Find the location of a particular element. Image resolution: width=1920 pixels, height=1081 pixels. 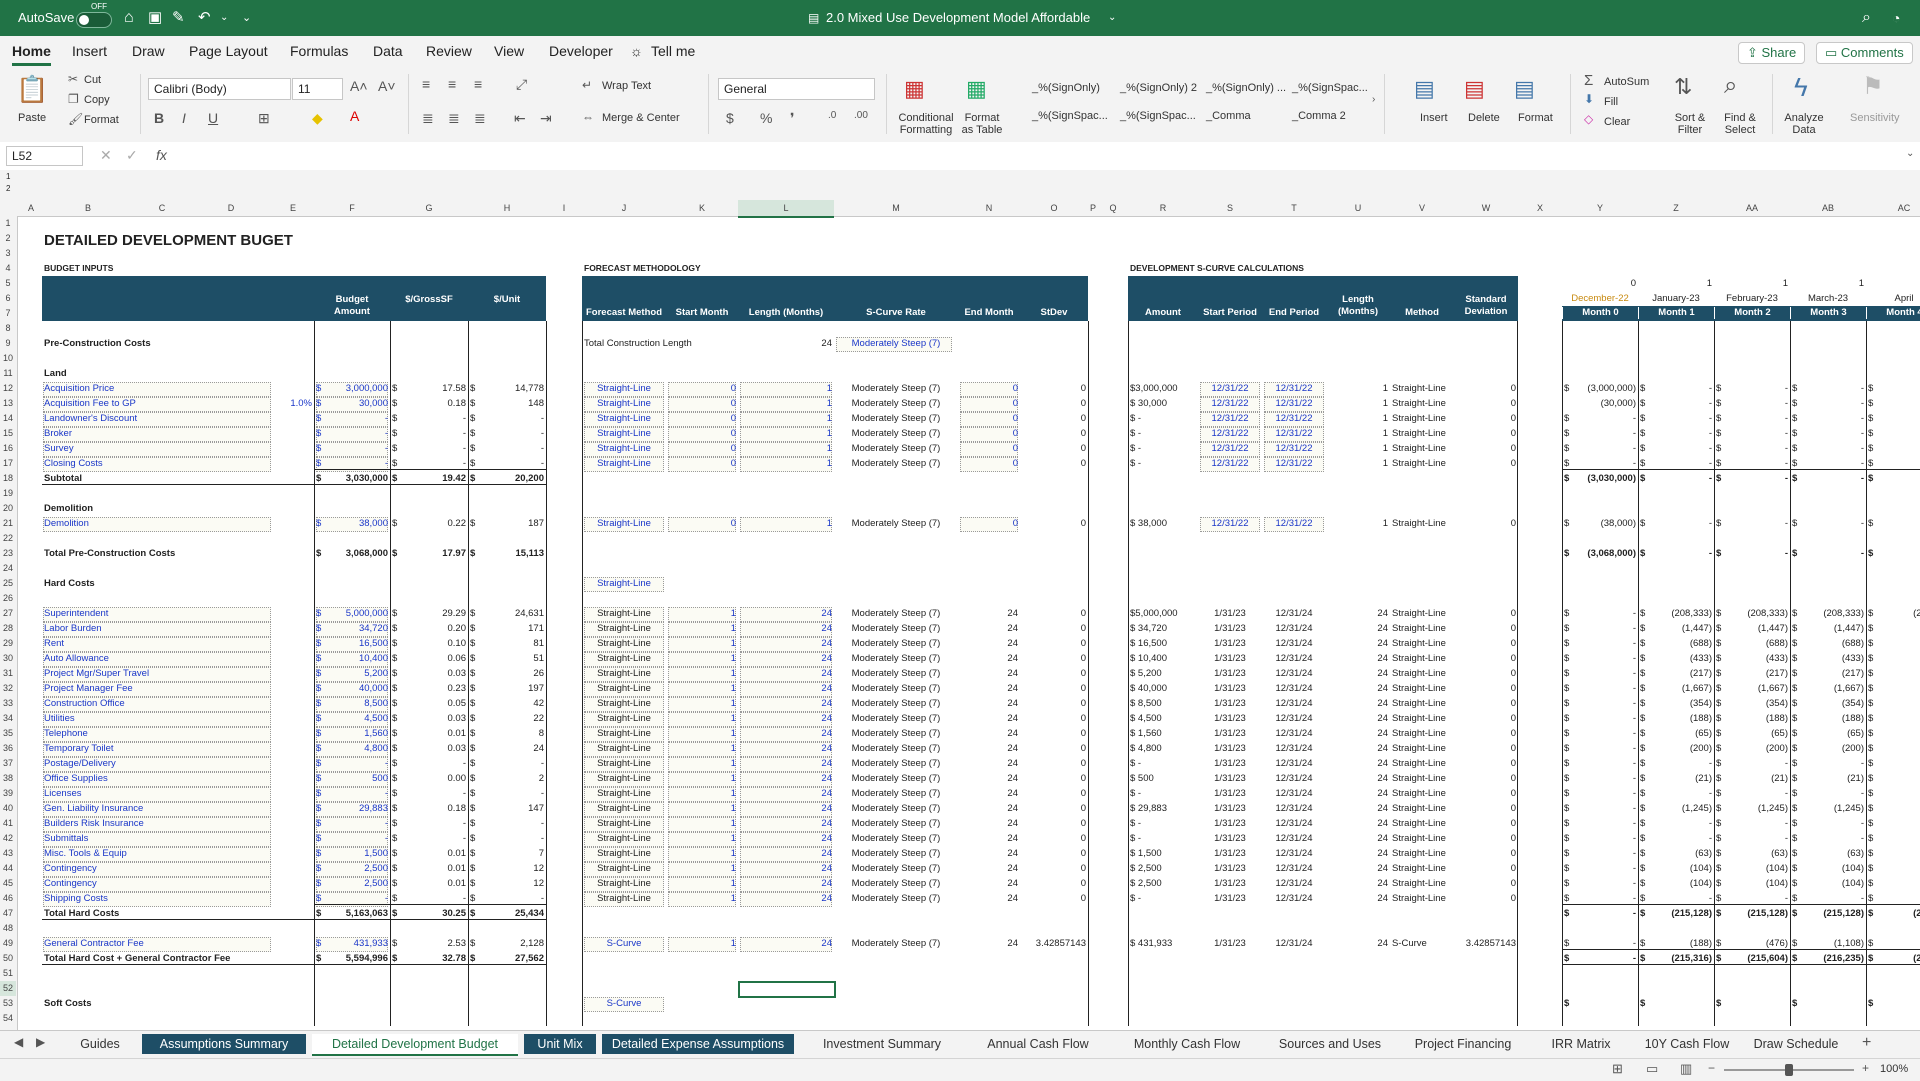

expand-formula-icon: ⌄ is located at coordinates (1910, 153).